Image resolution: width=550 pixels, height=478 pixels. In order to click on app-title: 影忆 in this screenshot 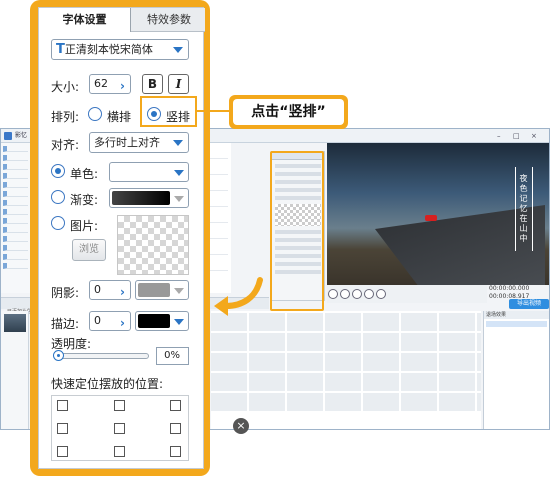, I will do `click(21, 135)`.